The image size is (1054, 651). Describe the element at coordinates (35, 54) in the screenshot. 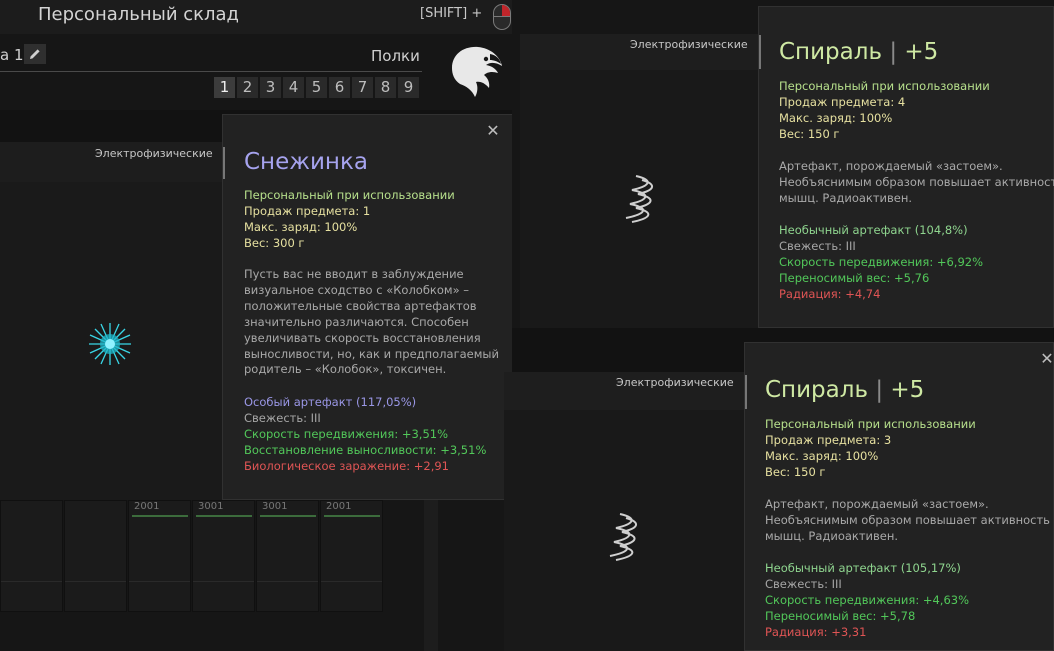

I see `pencil-icon` at that location.